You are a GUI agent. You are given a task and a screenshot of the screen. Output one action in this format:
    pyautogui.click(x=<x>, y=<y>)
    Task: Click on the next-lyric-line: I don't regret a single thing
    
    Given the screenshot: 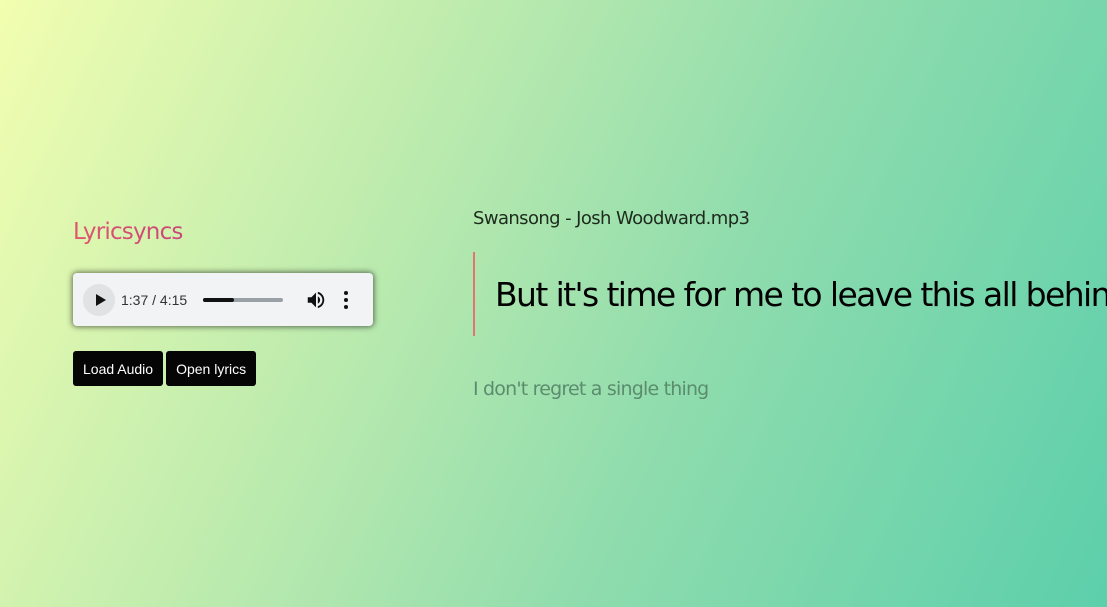 What is the action you would take?
    pyautogui.click(x=591, y=389)
    